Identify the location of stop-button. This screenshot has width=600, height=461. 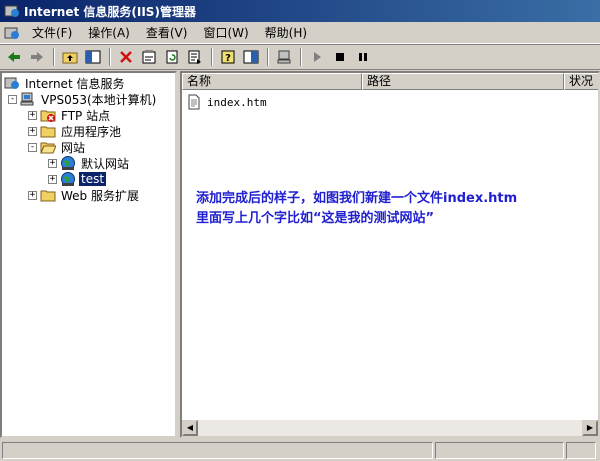
(340, 57).